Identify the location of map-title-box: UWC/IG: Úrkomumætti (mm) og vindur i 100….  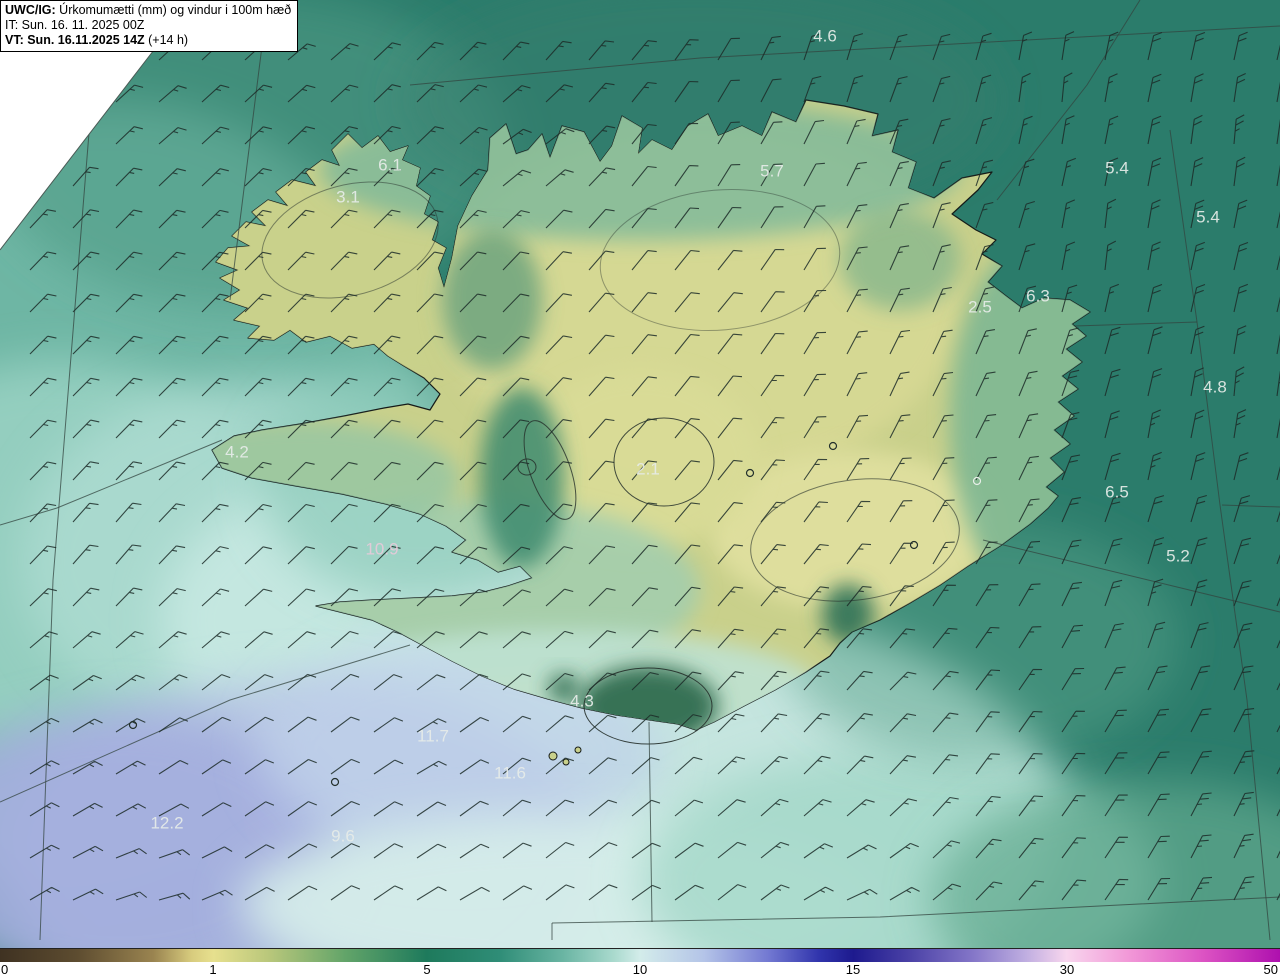
(149, 26).